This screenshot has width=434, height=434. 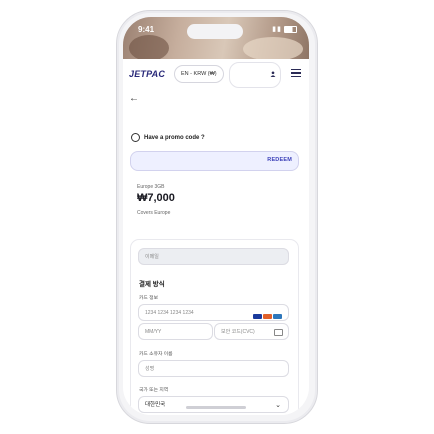 I want to click on card-number-field: 1234 1234 1234 1234, so click(x=213, y=312).